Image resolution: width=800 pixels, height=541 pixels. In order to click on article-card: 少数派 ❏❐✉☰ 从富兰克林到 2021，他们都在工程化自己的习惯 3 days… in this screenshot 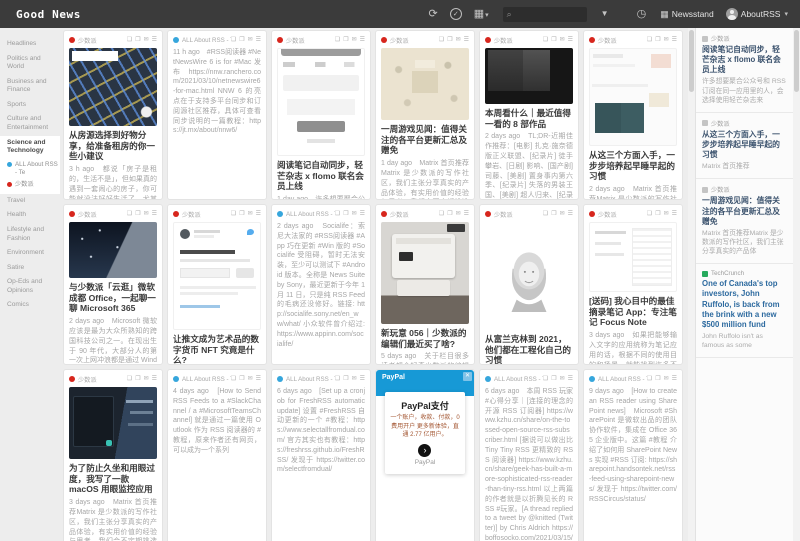, I will do `click(529, 284)`.